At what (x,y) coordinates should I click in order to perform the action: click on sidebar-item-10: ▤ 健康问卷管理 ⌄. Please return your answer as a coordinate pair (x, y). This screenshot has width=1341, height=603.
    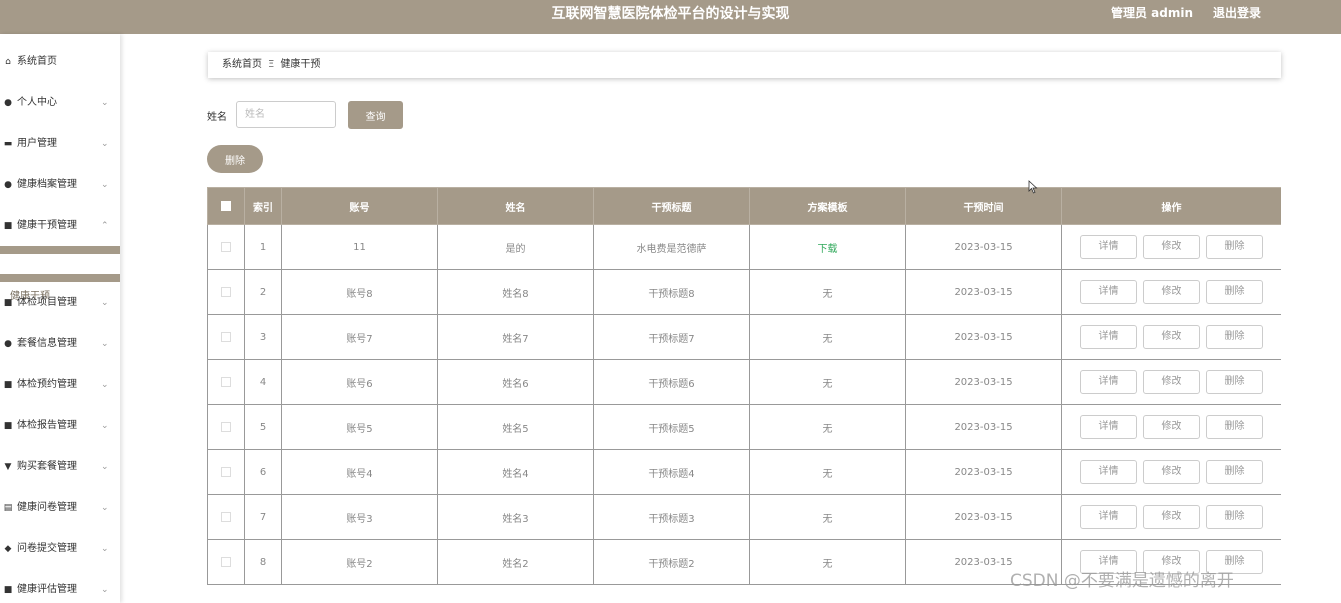
    Looking at the image, I should click on (60, 508).